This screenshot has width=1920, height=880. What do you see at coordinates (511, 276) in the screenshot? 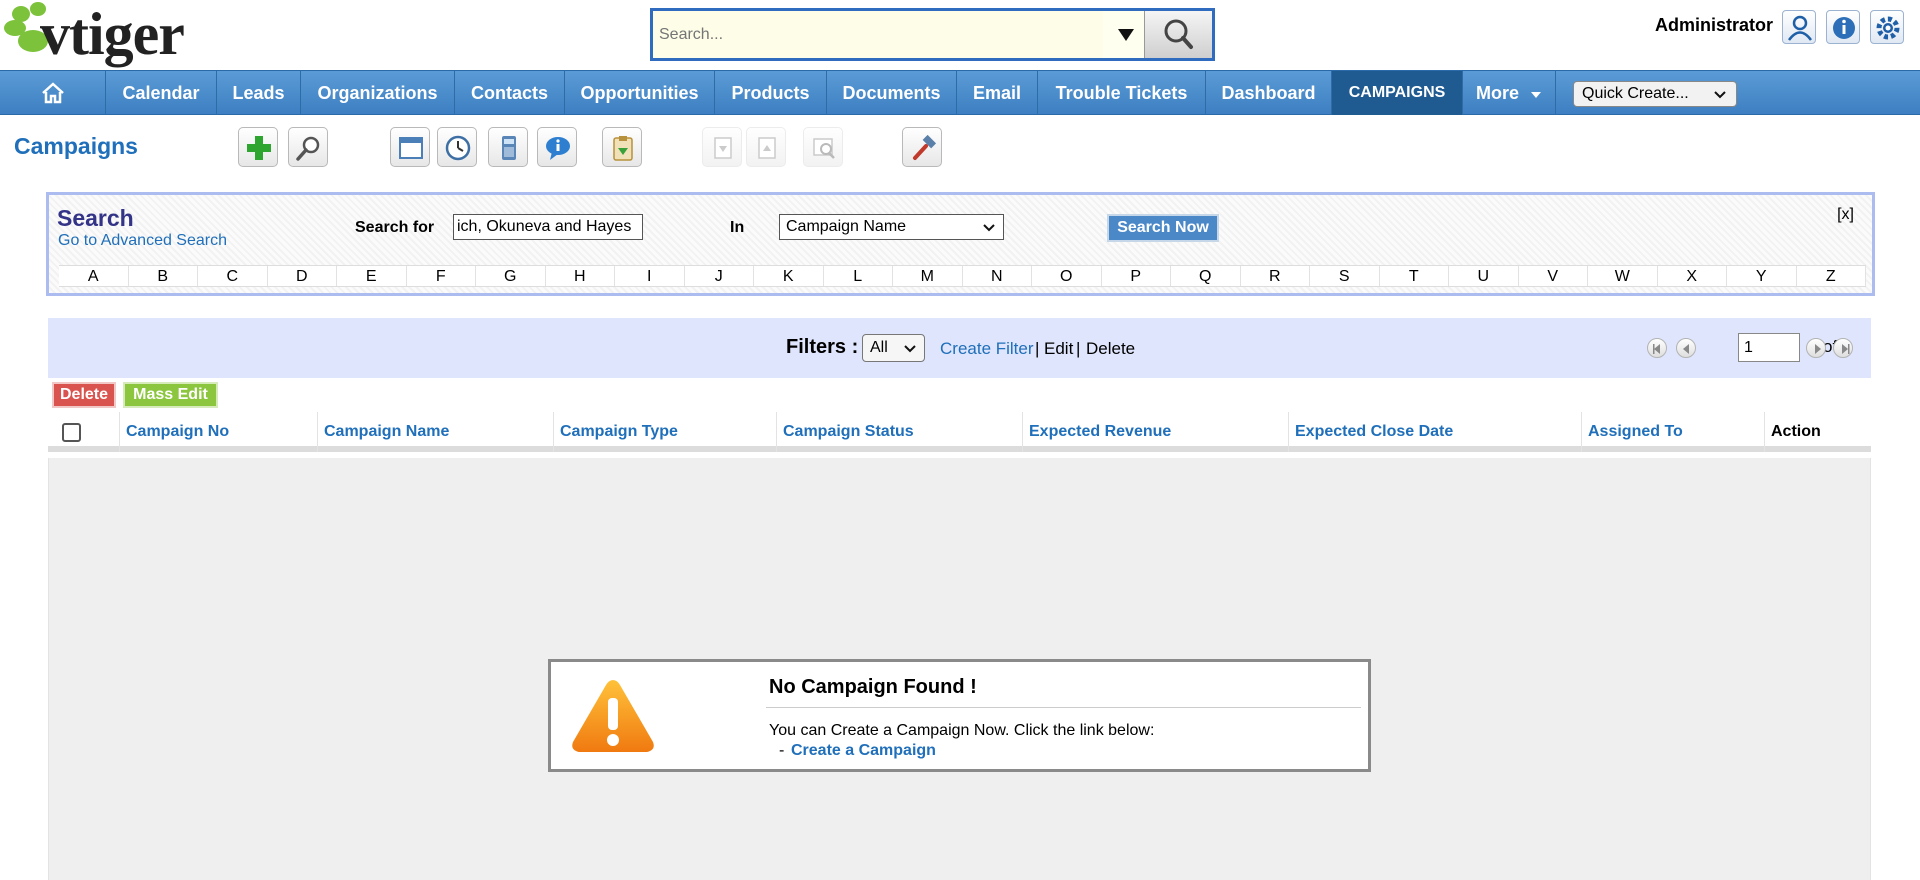
I see `alphabet-letter-g: G` at bounding box center [511, 276].